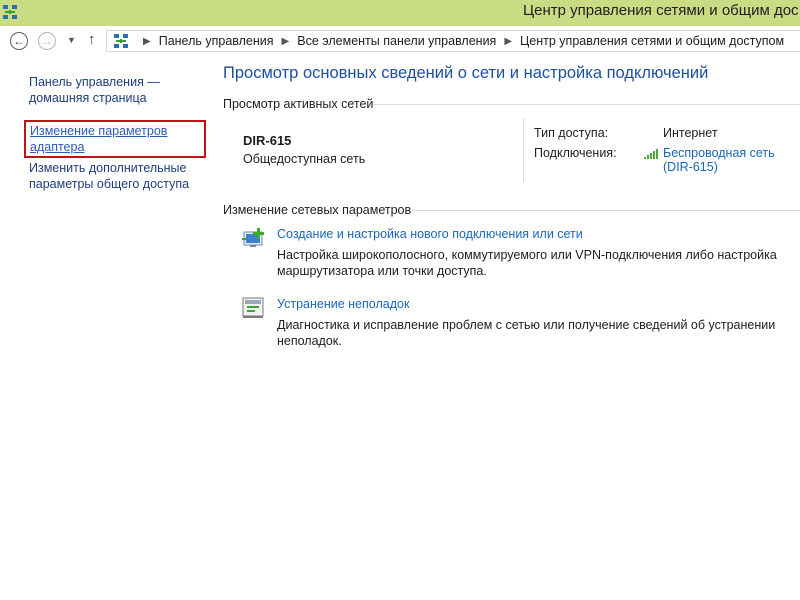  I want to click on sidebar-item-label: Панель управления —, so click(94, 82).